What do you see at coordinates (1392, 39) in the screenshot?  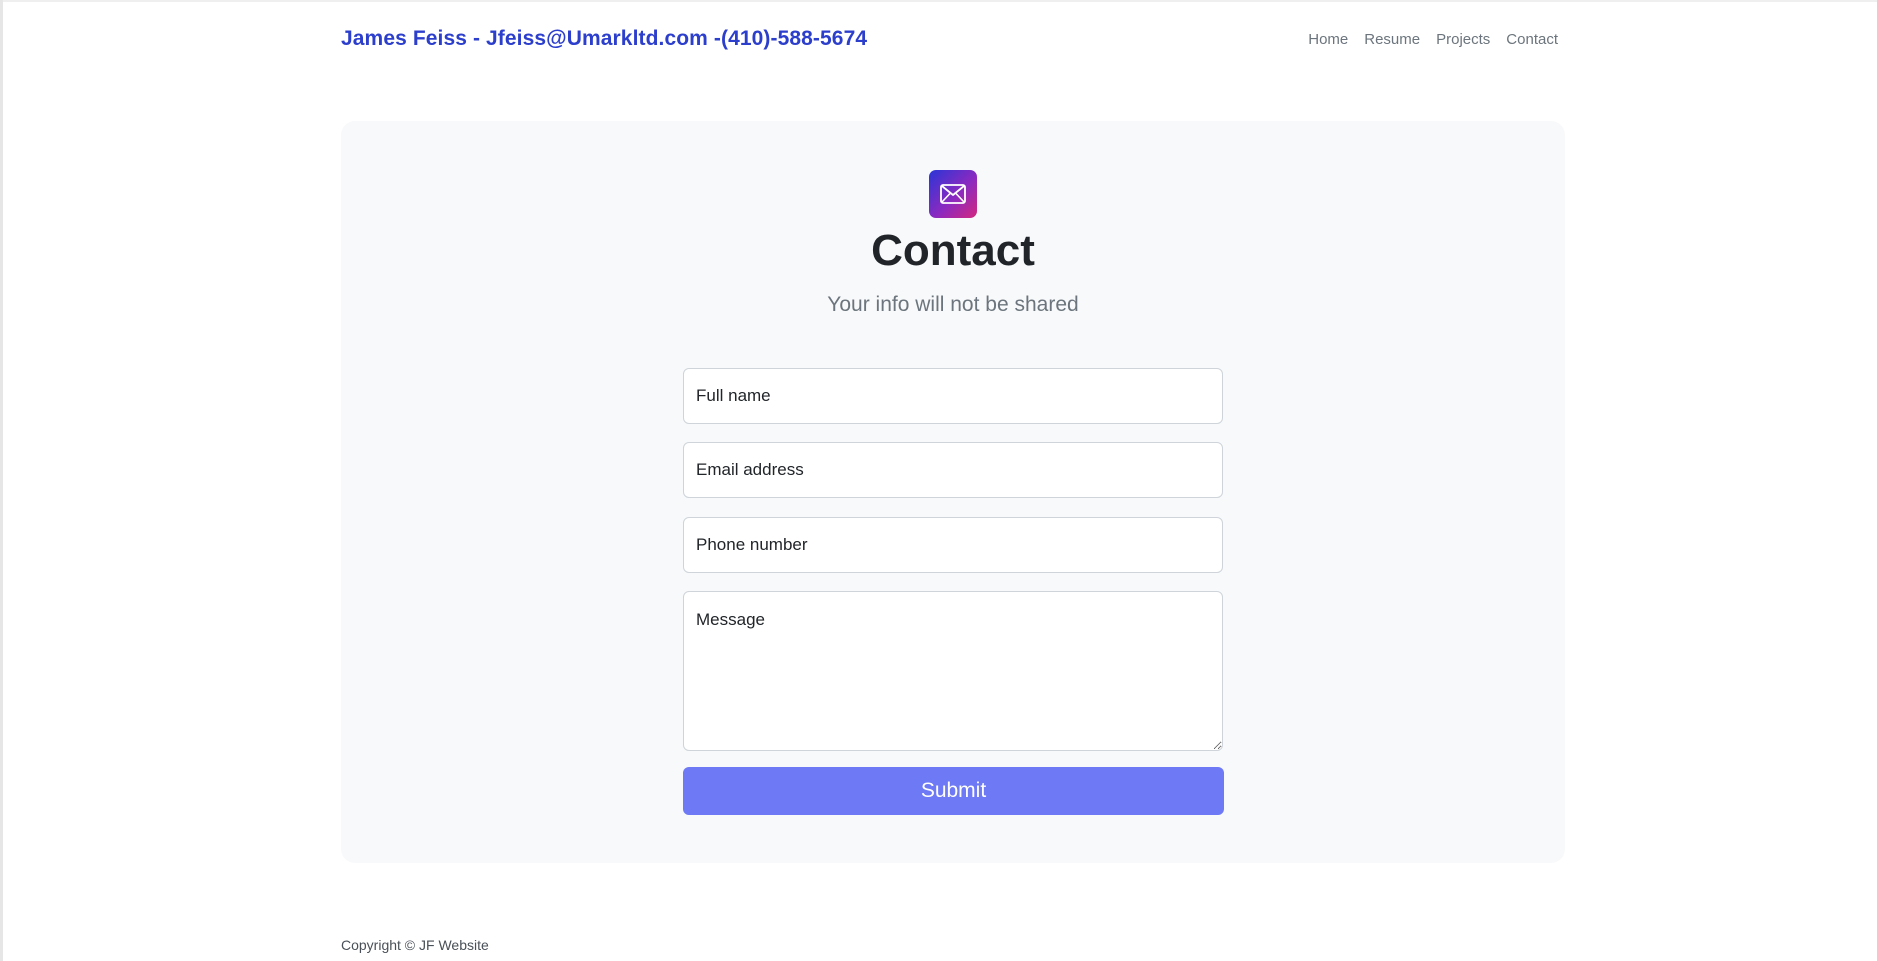 I see `nav-link-resume: Resume` at bounding box center [1392, 39].